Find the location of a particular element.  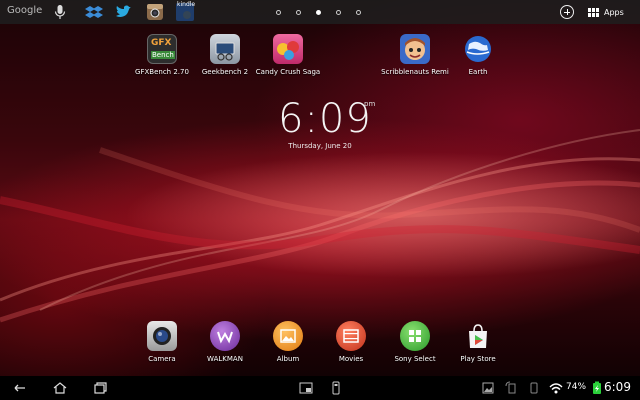

gfxbench-badge-2: Bench is located at coordinates (163, 55).